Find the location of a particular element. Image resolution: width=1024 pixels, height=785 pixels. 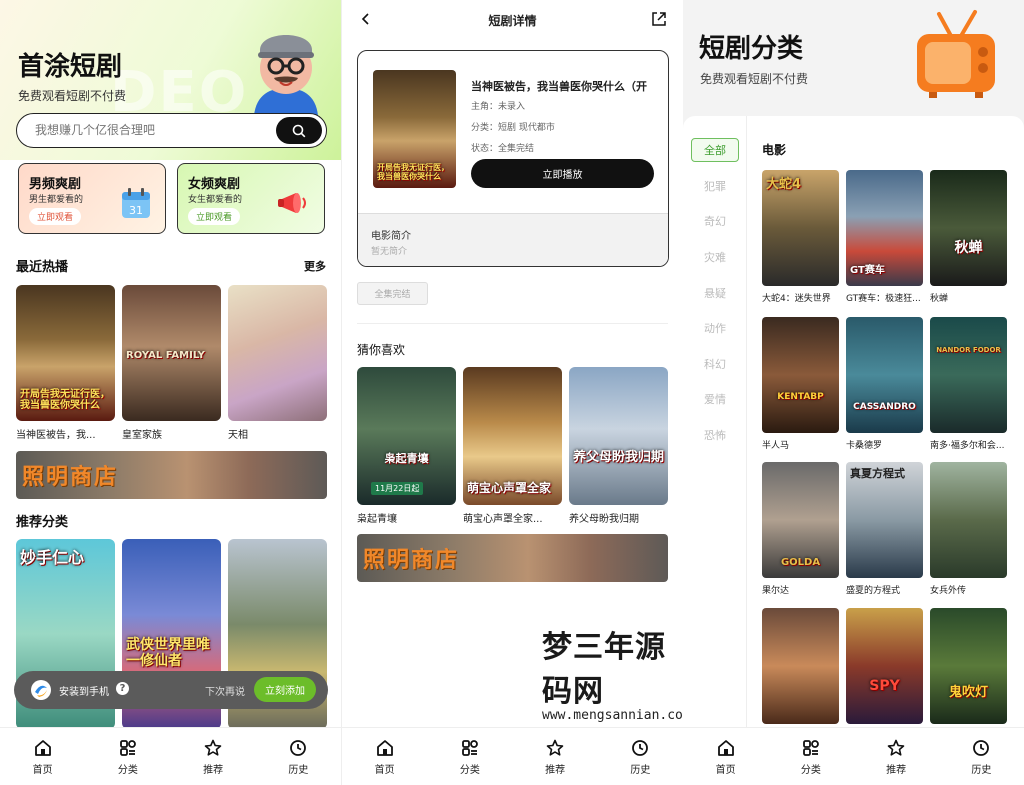

list-item: 养父母盼我归期 养父母盼我归期 is located at coordinates (618, 446).